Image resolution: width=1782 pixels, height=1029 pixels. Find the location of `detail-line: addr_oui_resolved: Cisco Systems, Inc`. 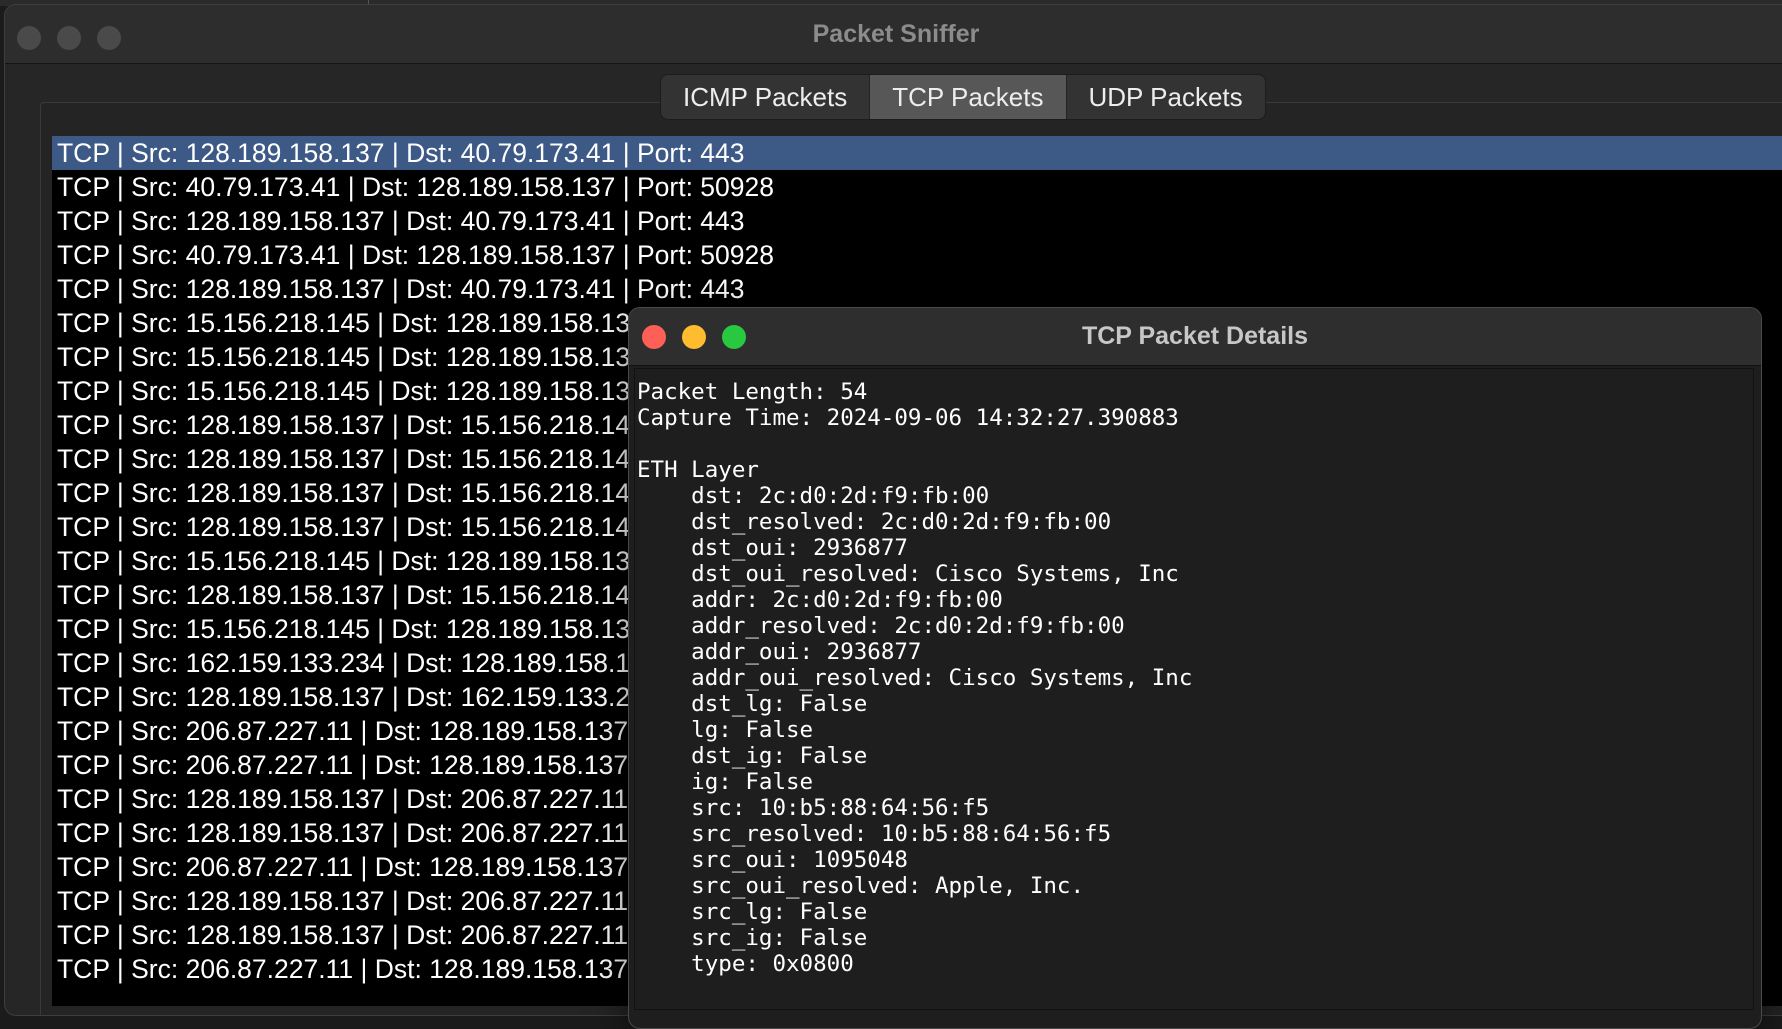

detail-line: addr_oui_resolved: Cisco Systems, Inc is located at coordinates (915, 678).